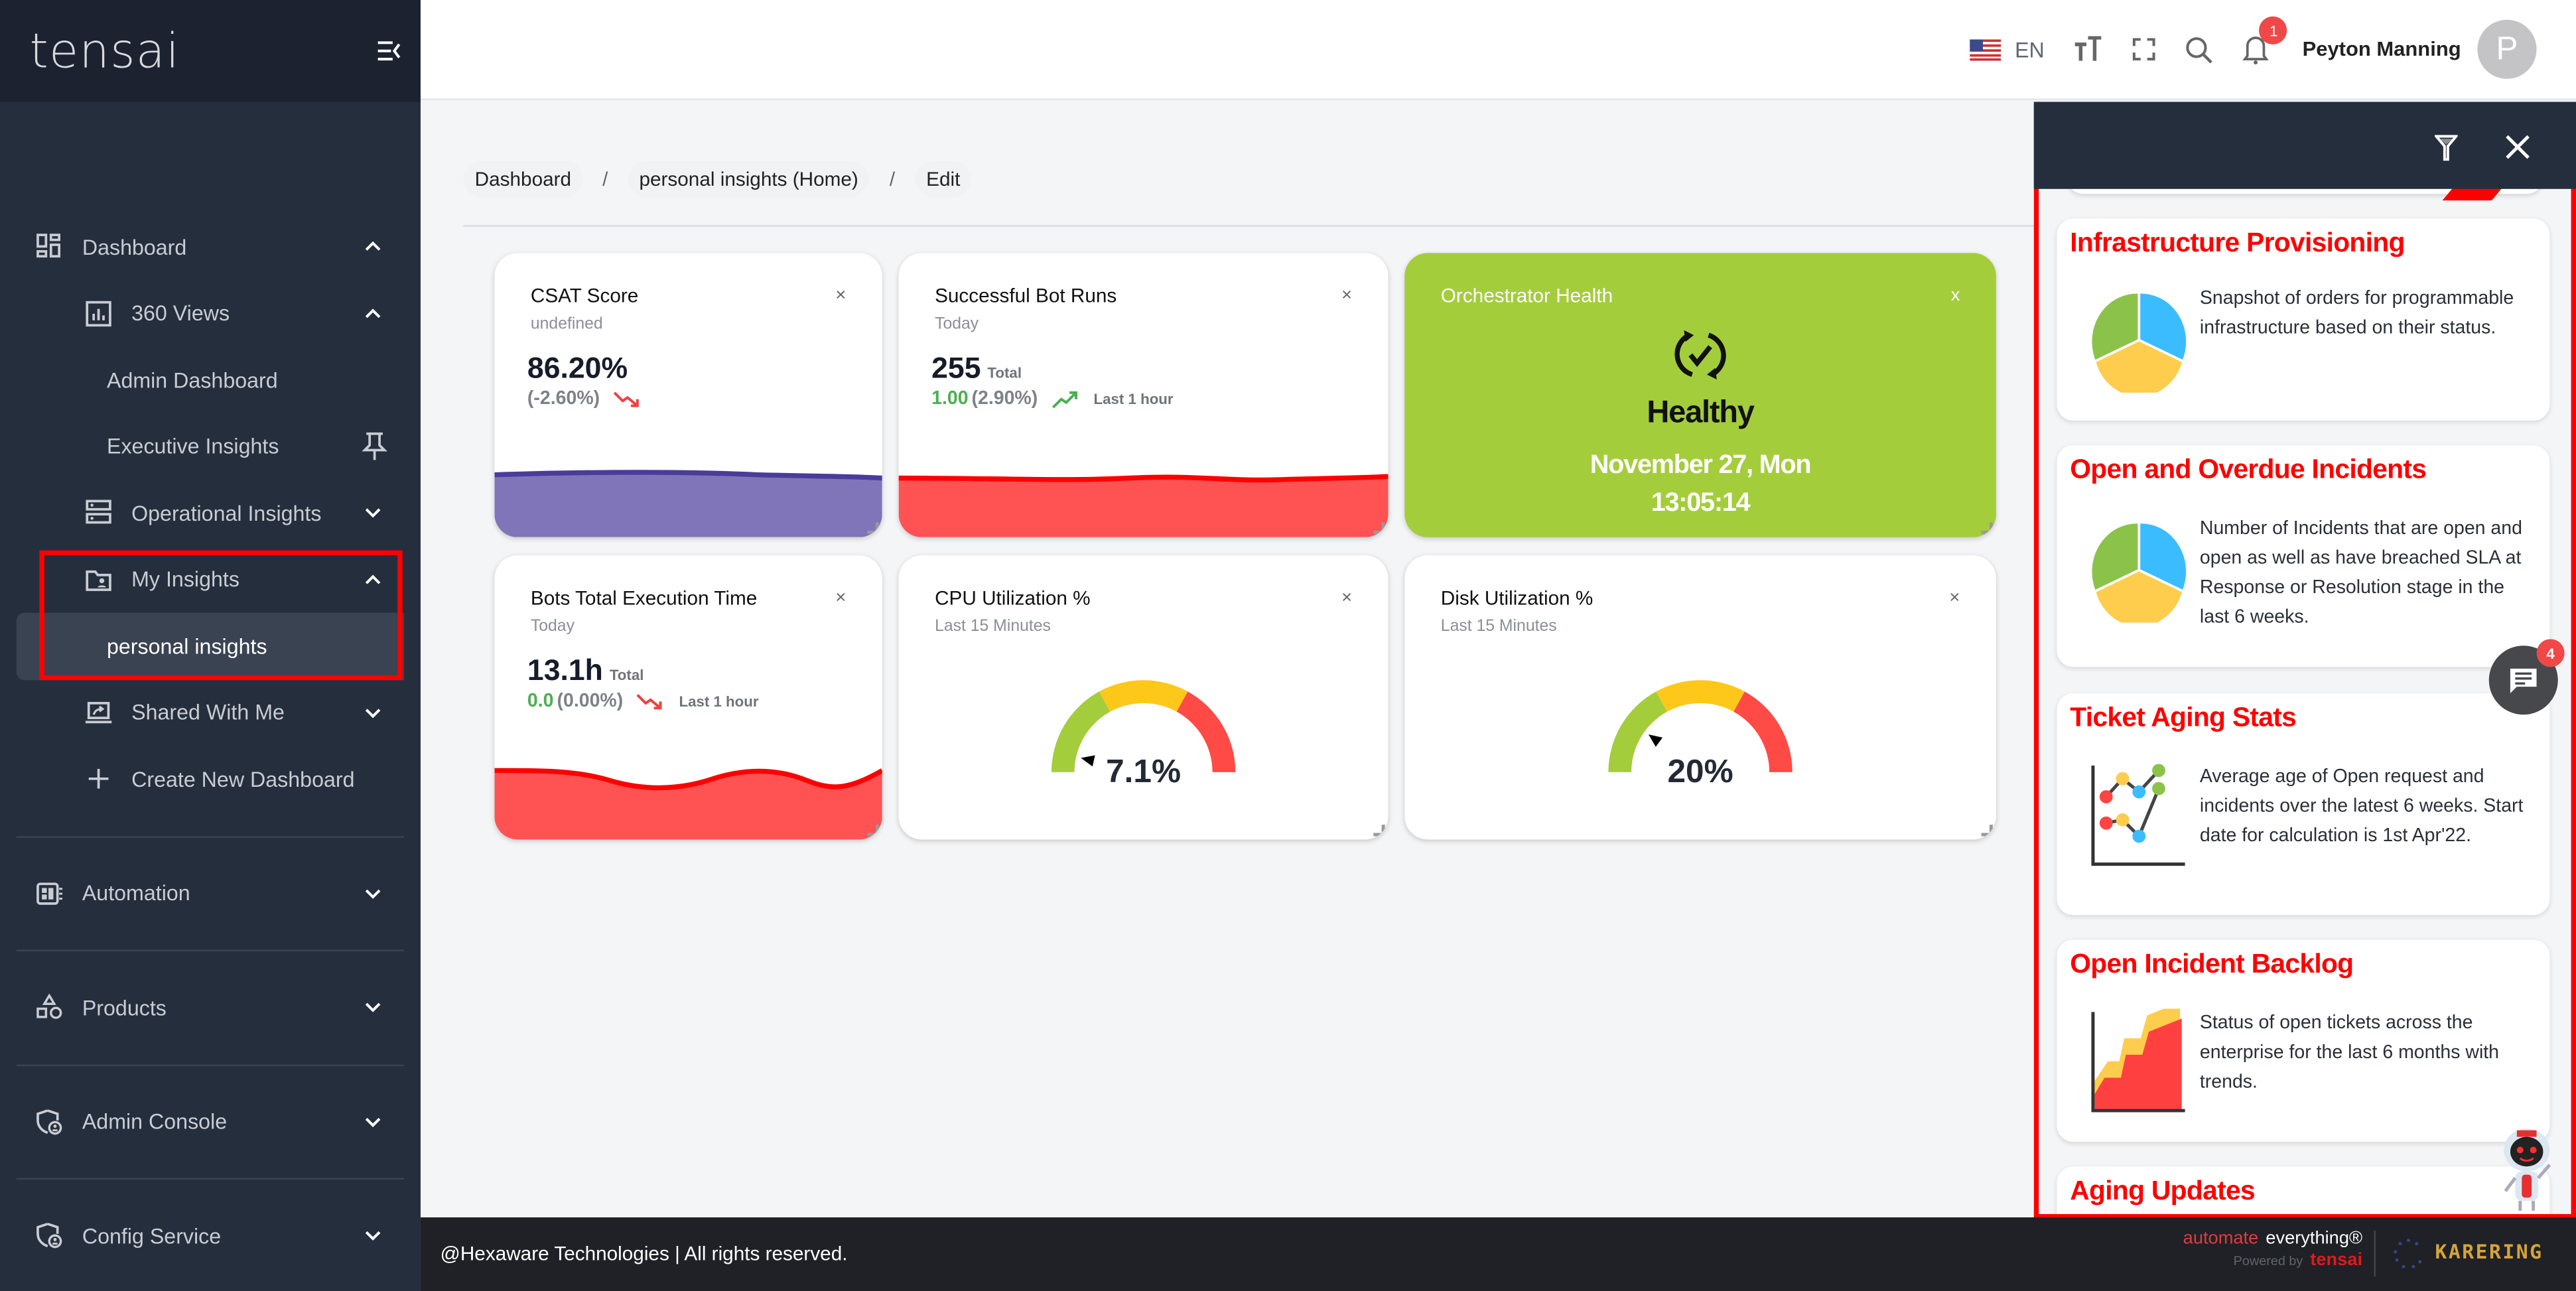 The height and width of the screenshot is (1291, 2576). What do you see at coordinates (211, 893) in the screenshot?
I see `sidebar-item-automation: Automation` at bounding box center [211, 893].